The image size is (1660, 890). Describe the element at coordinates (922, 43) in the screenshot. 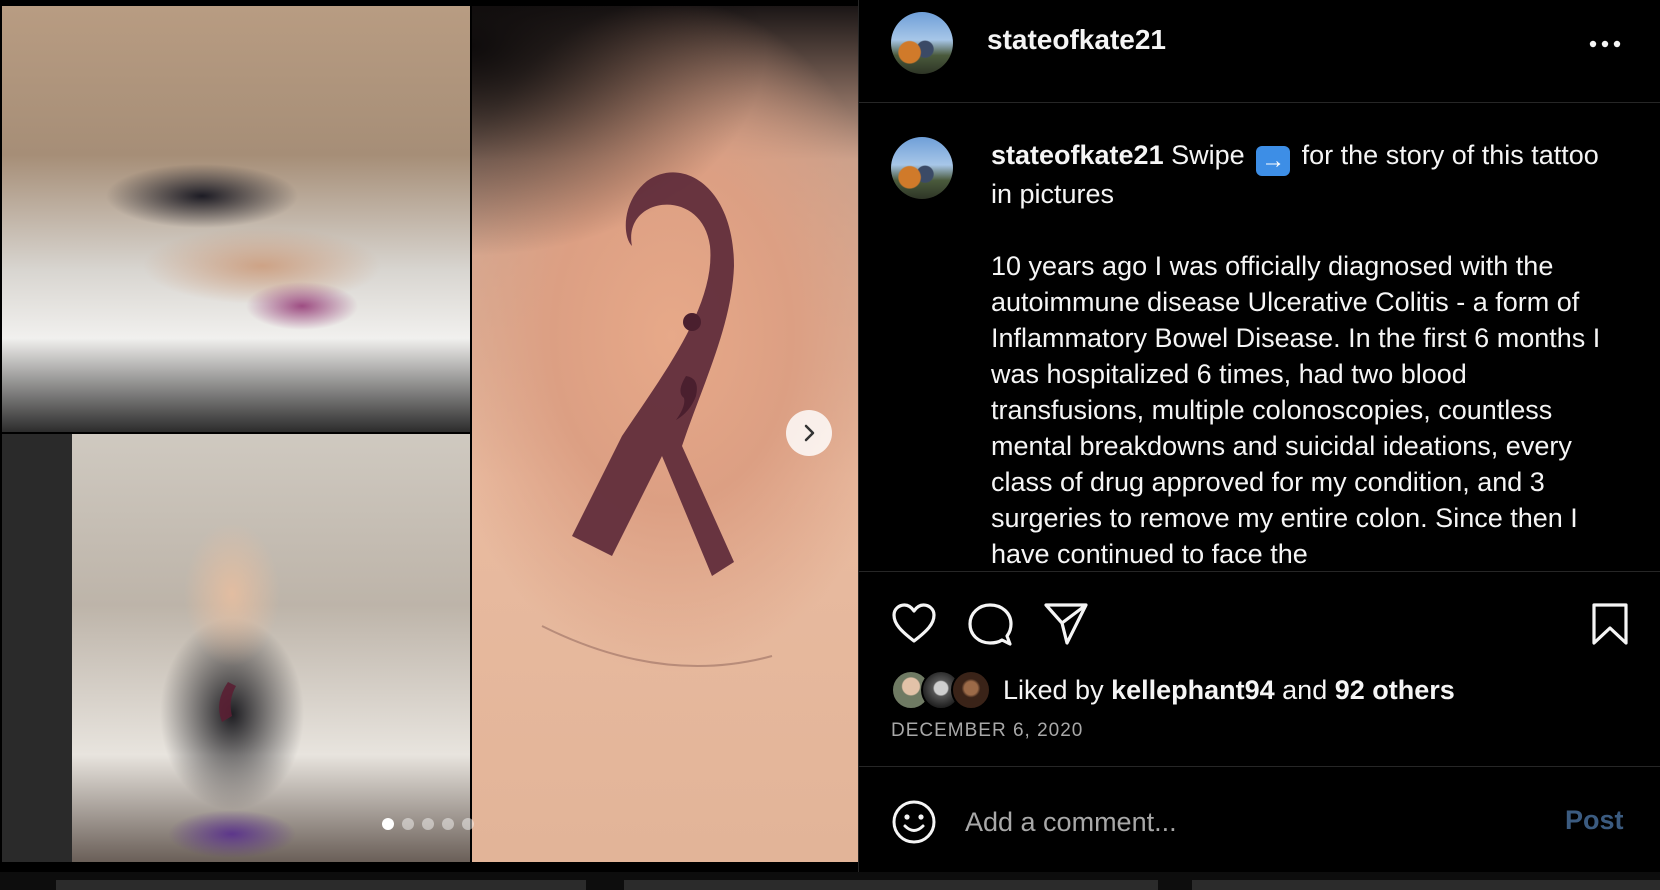

I see `author-avatar` at that location.